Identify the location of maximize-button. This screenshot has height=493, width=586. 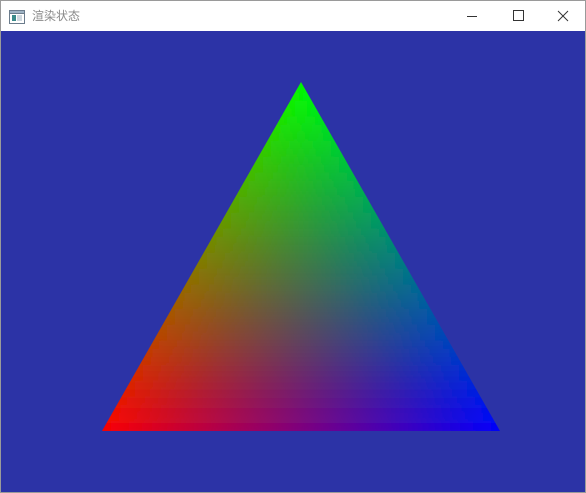
(518, 16).